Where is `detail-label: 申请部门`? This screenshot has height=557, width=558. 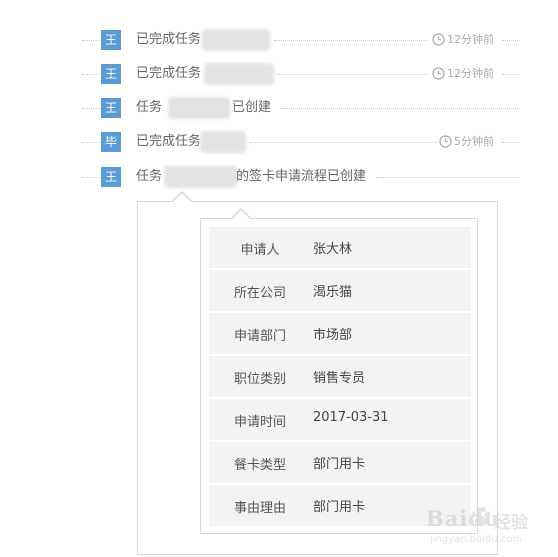
detail-label: 申请部门 is located at coordinates (259, 336).